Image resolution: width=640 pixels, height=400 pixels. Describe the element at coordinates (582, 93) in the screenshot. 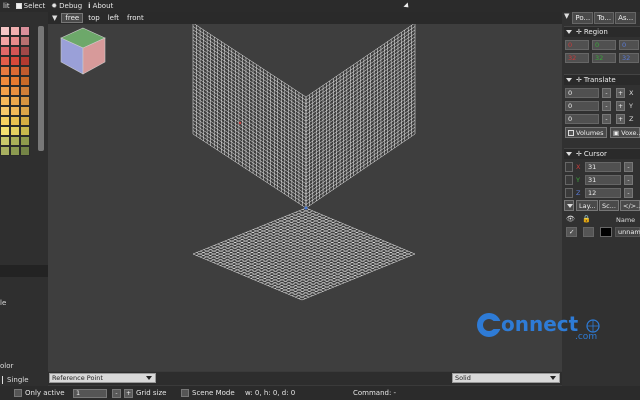

I see `translate-x-input: 0` at that location.